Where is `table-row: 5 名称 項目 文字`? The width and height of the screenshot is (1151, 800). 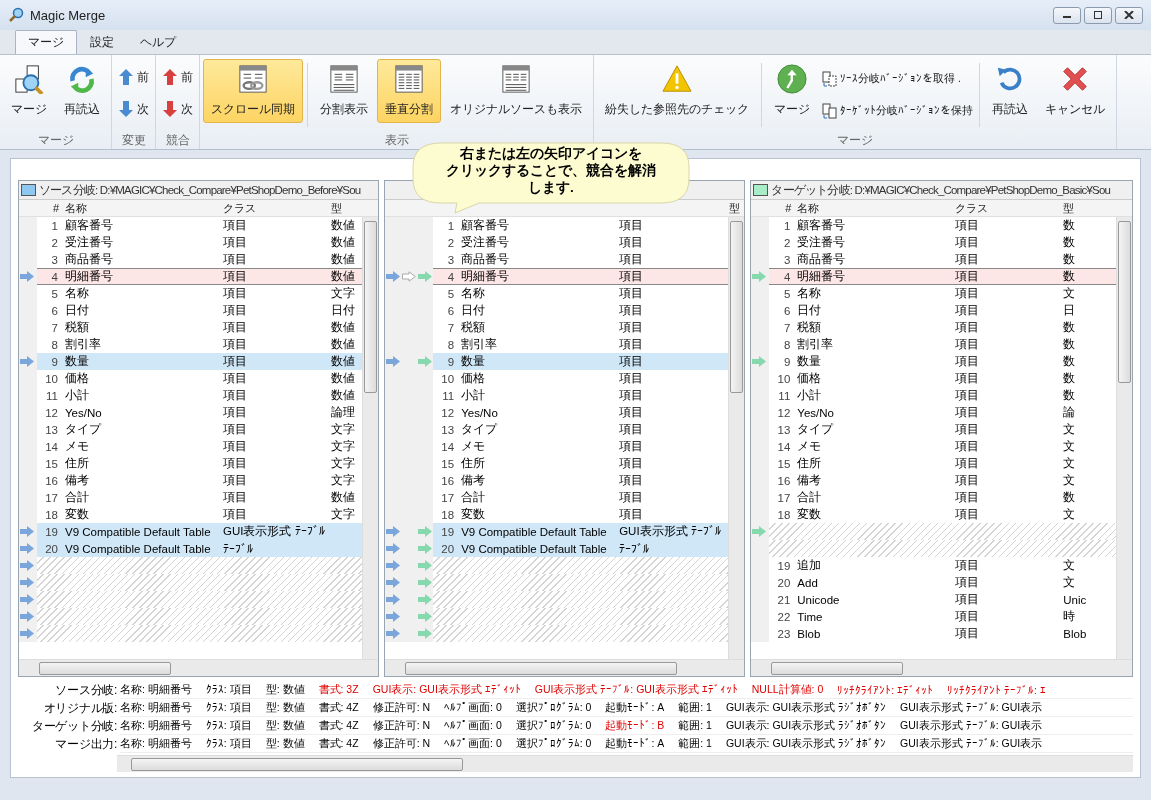
table-row: 5 名称 項目 文字 is located at coordinates (200, 293).